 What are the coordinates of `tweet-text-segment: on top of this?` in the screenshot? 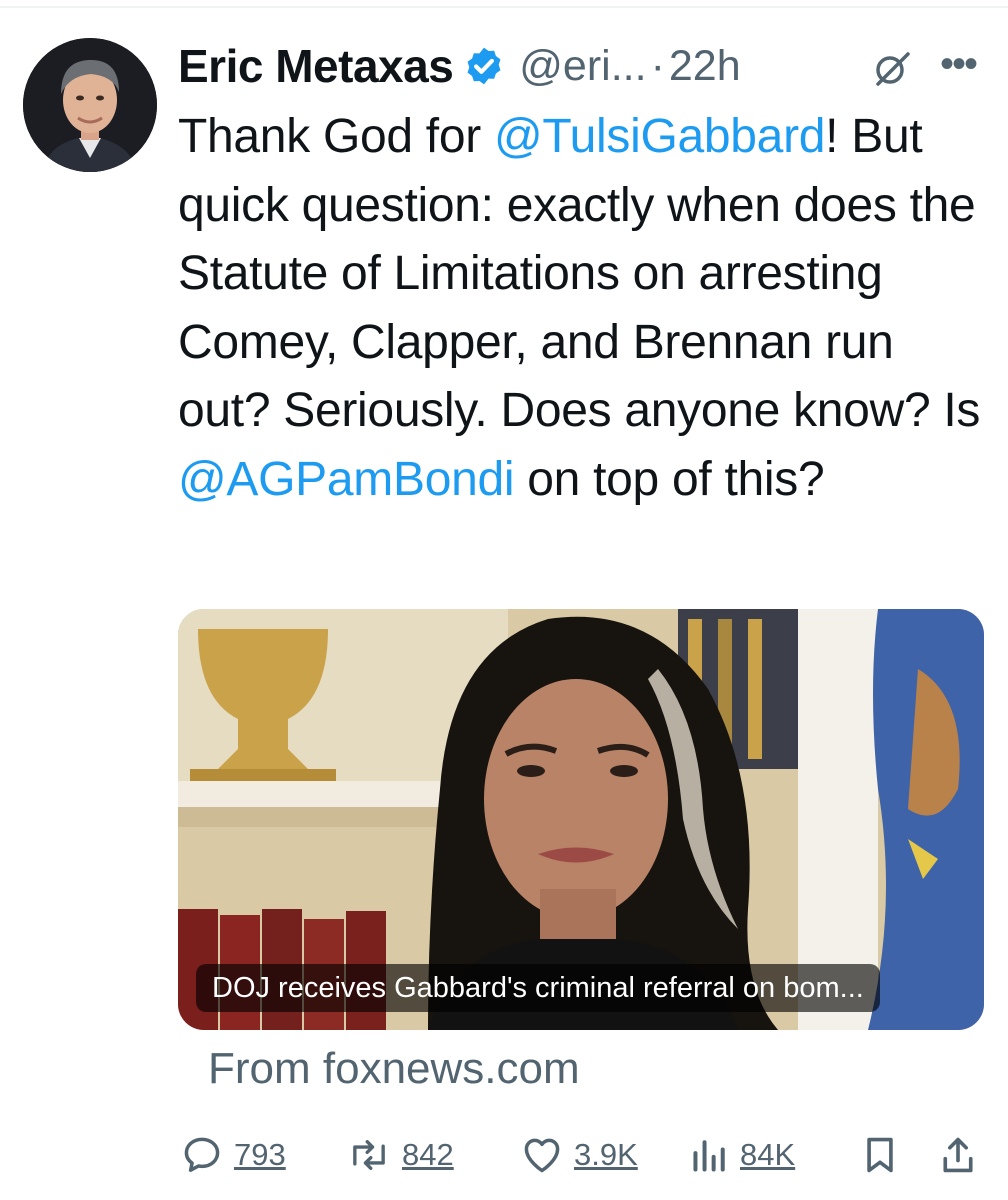 It's located at (669, 479).